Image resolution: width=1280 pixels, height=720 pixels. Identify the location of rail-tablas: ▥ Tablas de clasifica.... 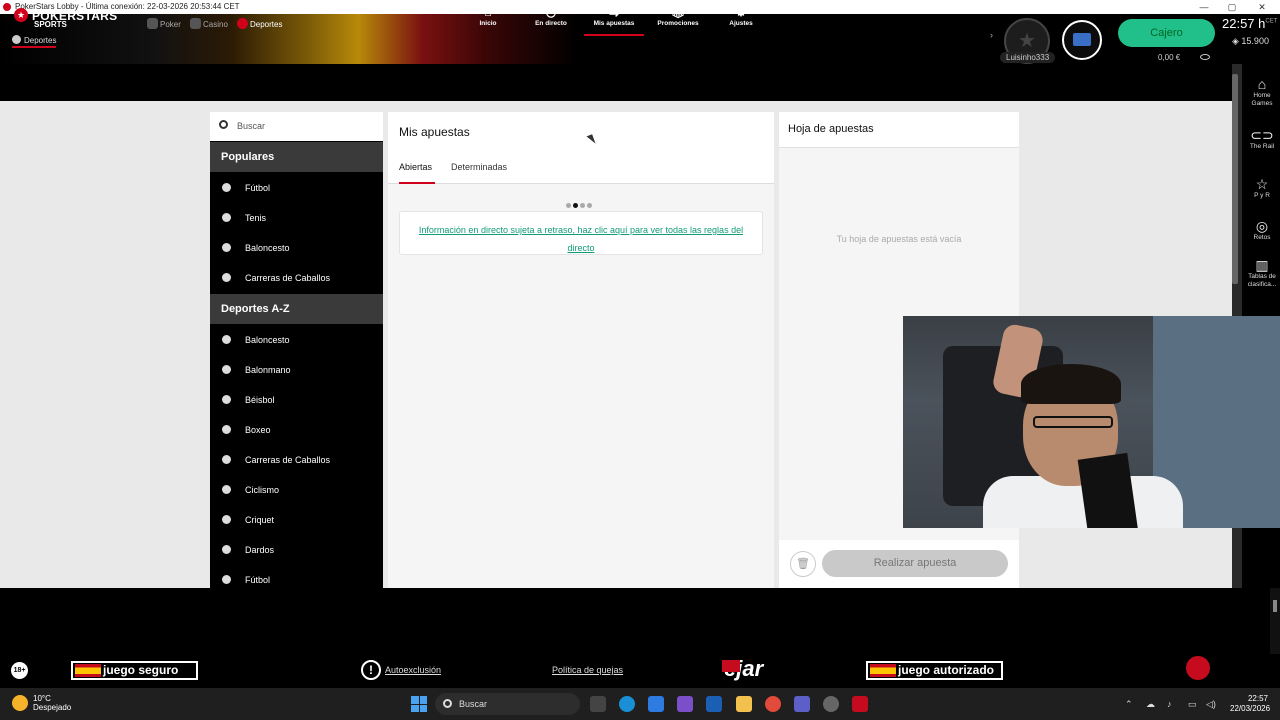
(1261, 273).